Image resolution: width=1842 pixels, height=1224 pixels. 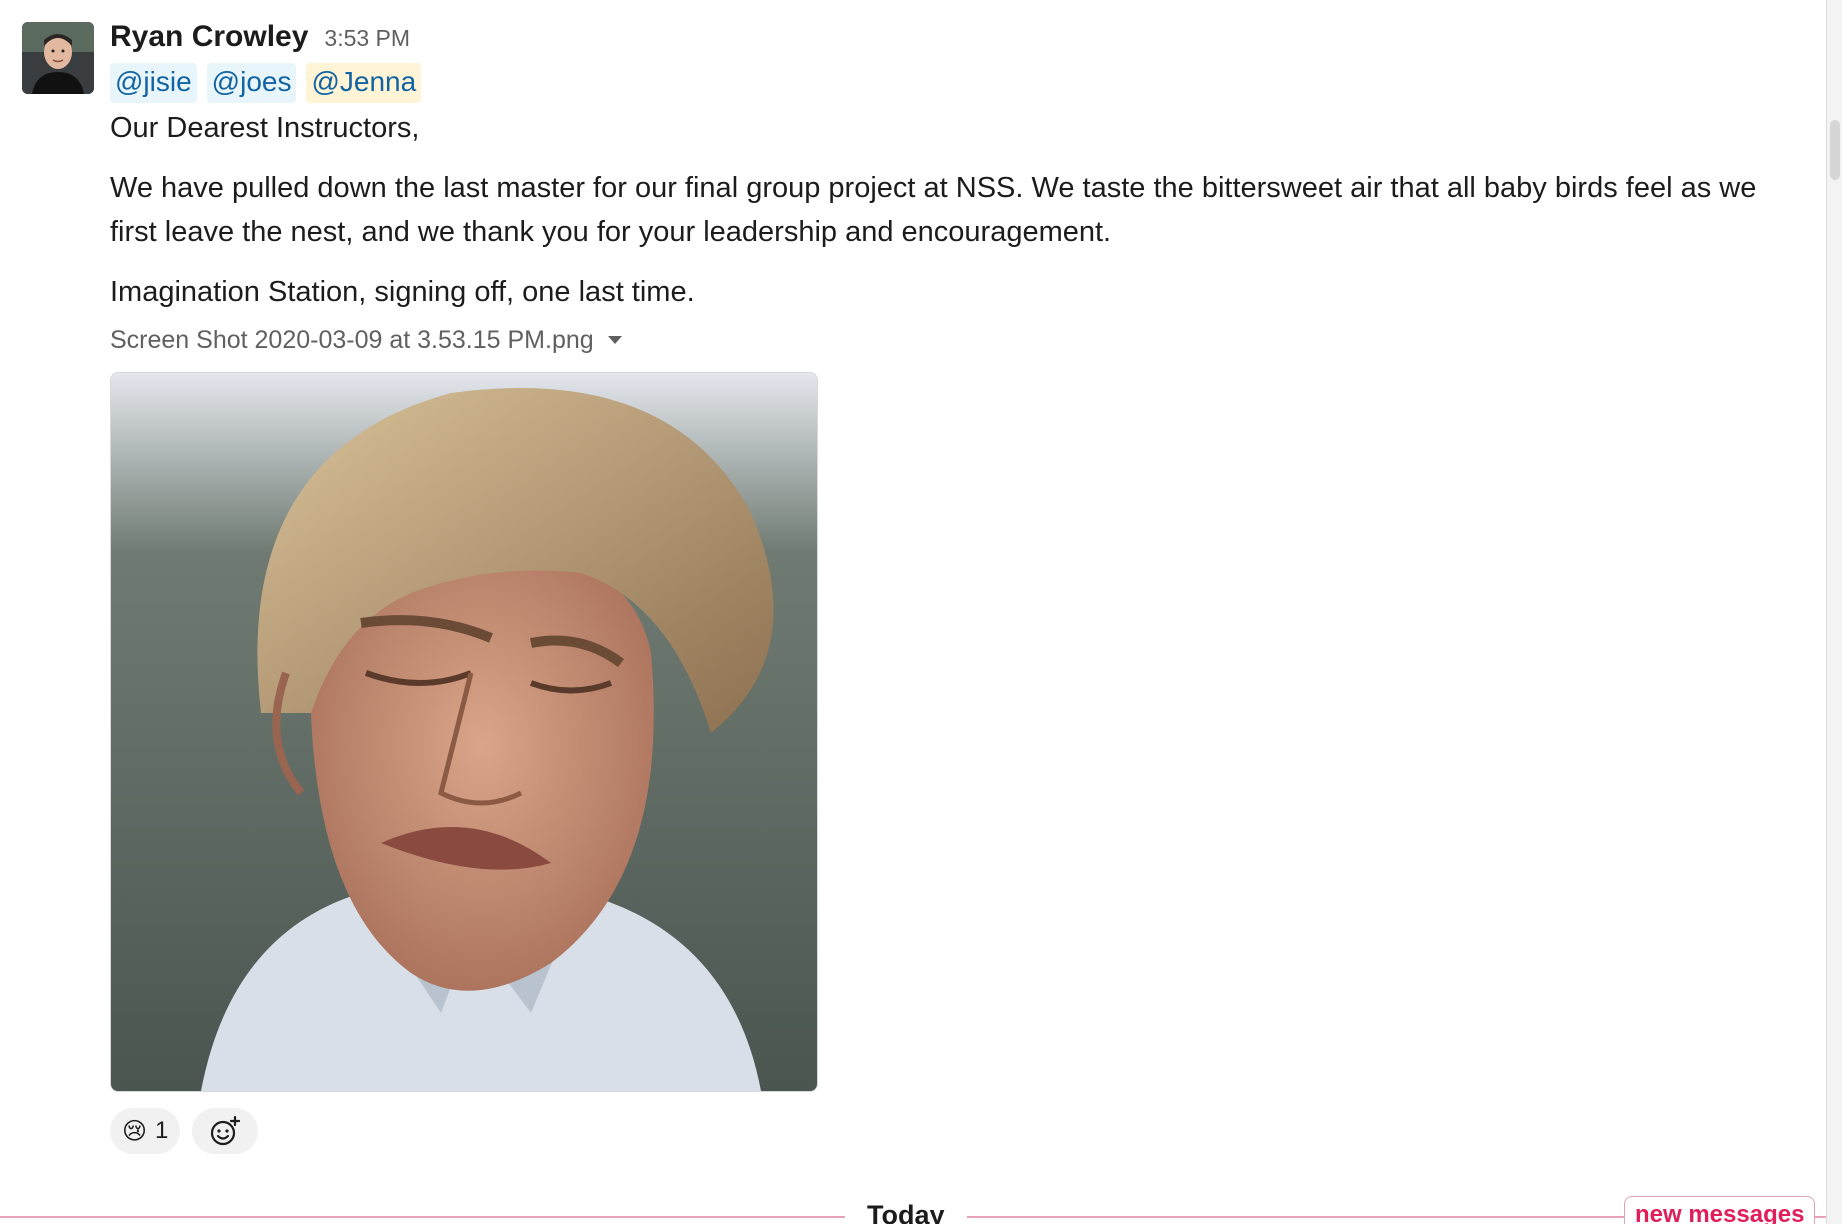 What do you see at coordinates (162, 1130) in the screenshot?
I see `reaction-count: 1` at bounding box center [162, 1130].